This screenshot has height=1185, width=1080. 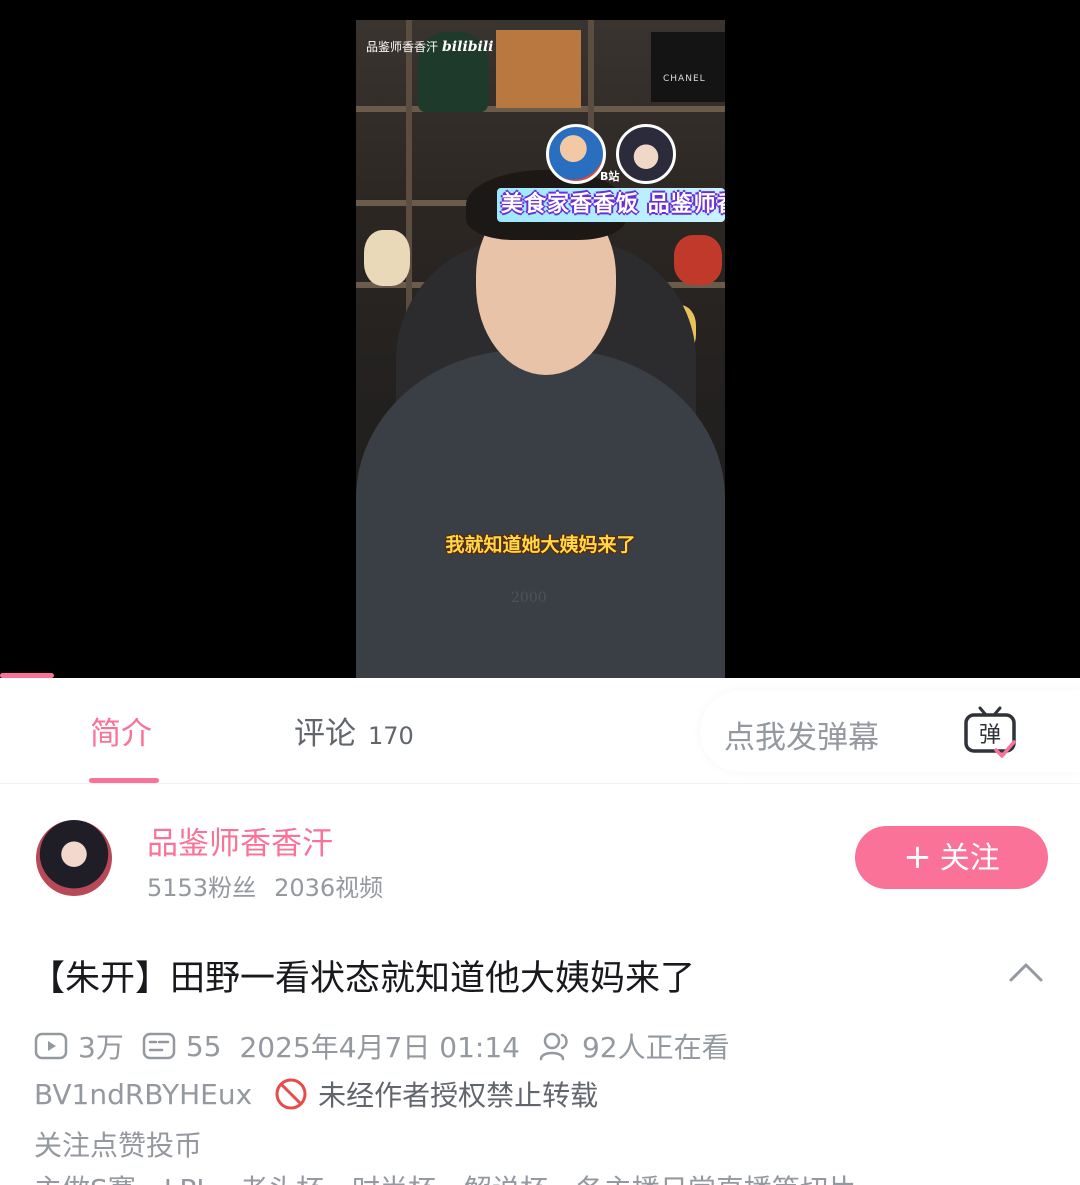 I want to click on active-tab-indicator, so click(x=124, y=780).